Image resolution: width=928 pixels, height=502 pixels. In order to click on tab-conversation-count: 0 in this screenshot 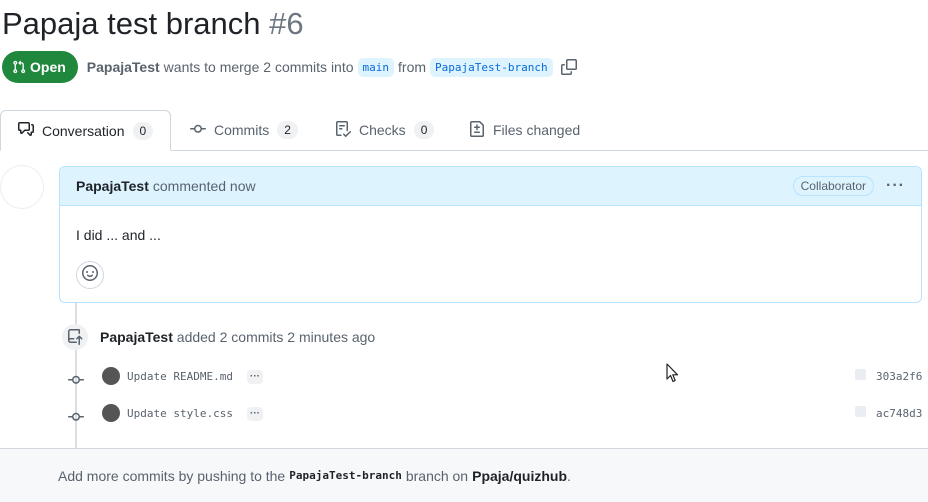, I will do `click(143, 130)`.